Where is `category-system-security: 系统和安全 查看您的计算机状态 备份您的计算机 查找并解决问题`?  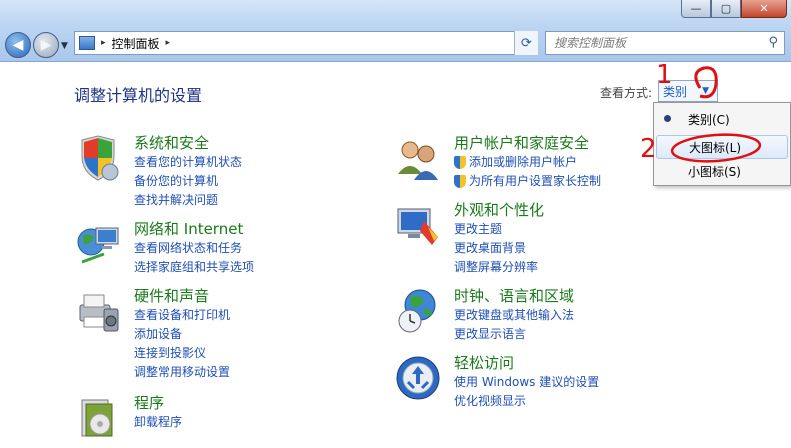
category-system-security: 系统和安全 查看您的计算机状态 备份您的计算机 查找并解决问题 is located at coordinates (158, 172).